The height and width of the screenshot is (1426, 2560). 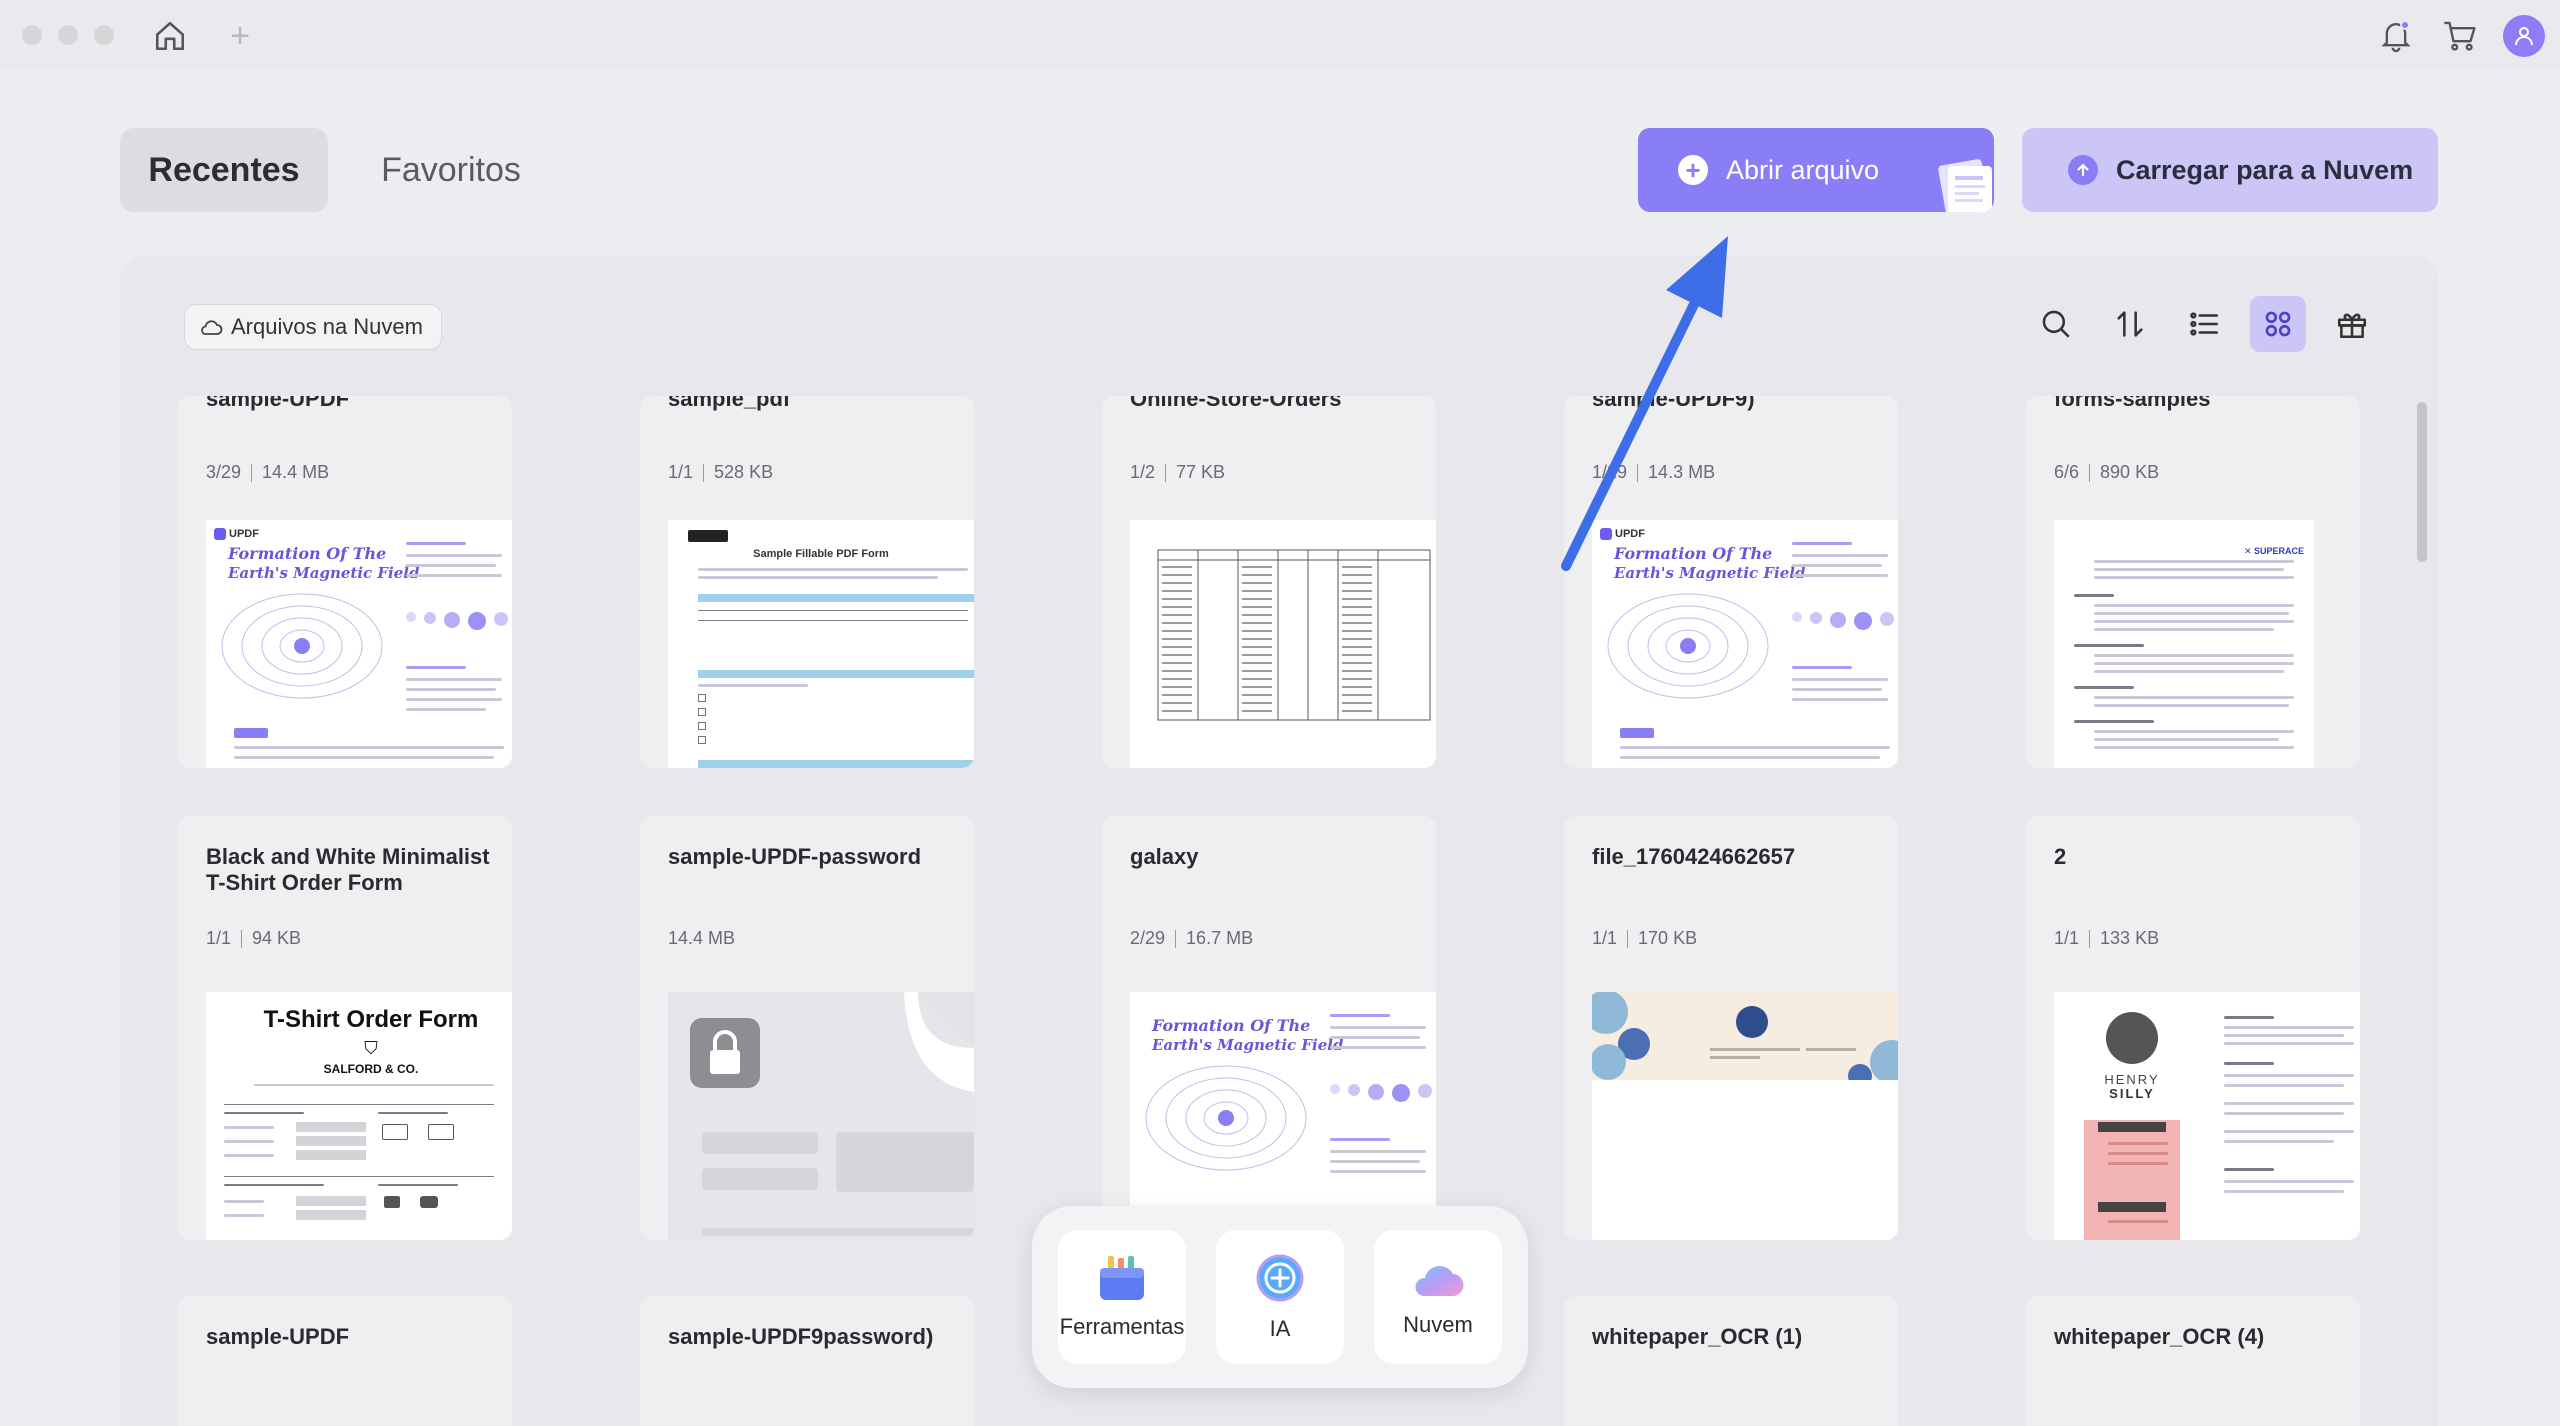 What do you see at coordinates (2193, 1361) in the screenshot?
I see `file-card: whitepaper_OCR (4)` at bounding box center [2193, 1361].